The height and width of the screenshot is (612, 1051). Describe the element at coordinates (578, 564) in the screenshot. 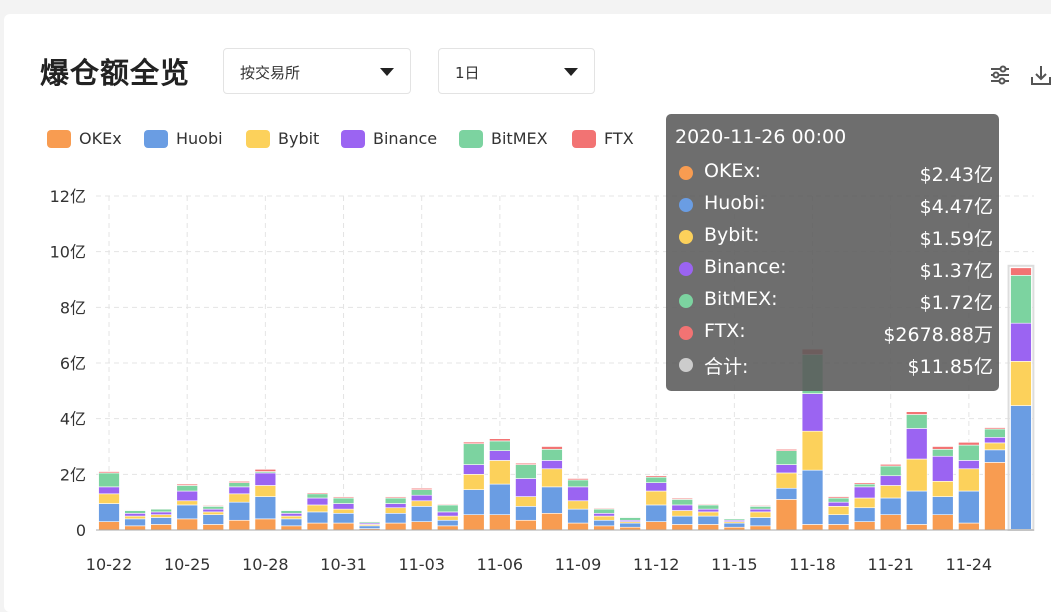

I see `x-tick-label: 11-09` at that location.